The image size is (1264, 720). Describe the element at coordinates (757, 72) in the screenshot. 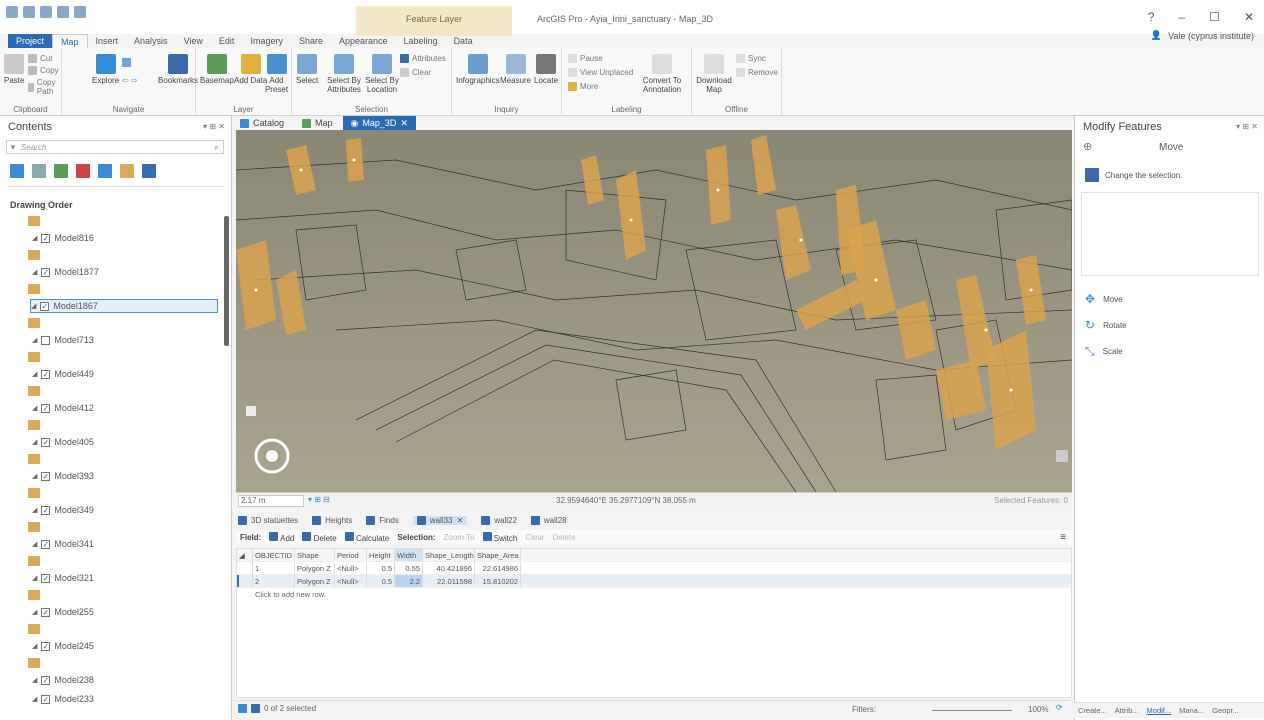

I see `remove-button: Remove` at that location.